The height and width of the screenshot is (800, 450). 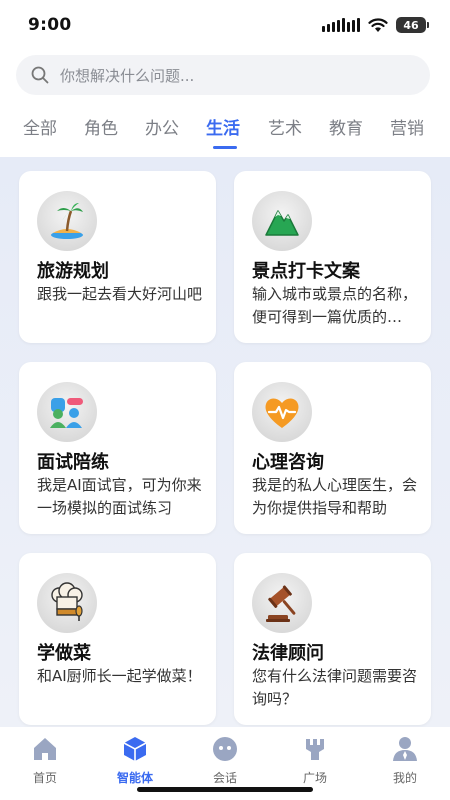 What do you see at coordinates (73, 271) in the screenshot?
I see `card-title: 旅游规划` at bounding box center [73, 271].